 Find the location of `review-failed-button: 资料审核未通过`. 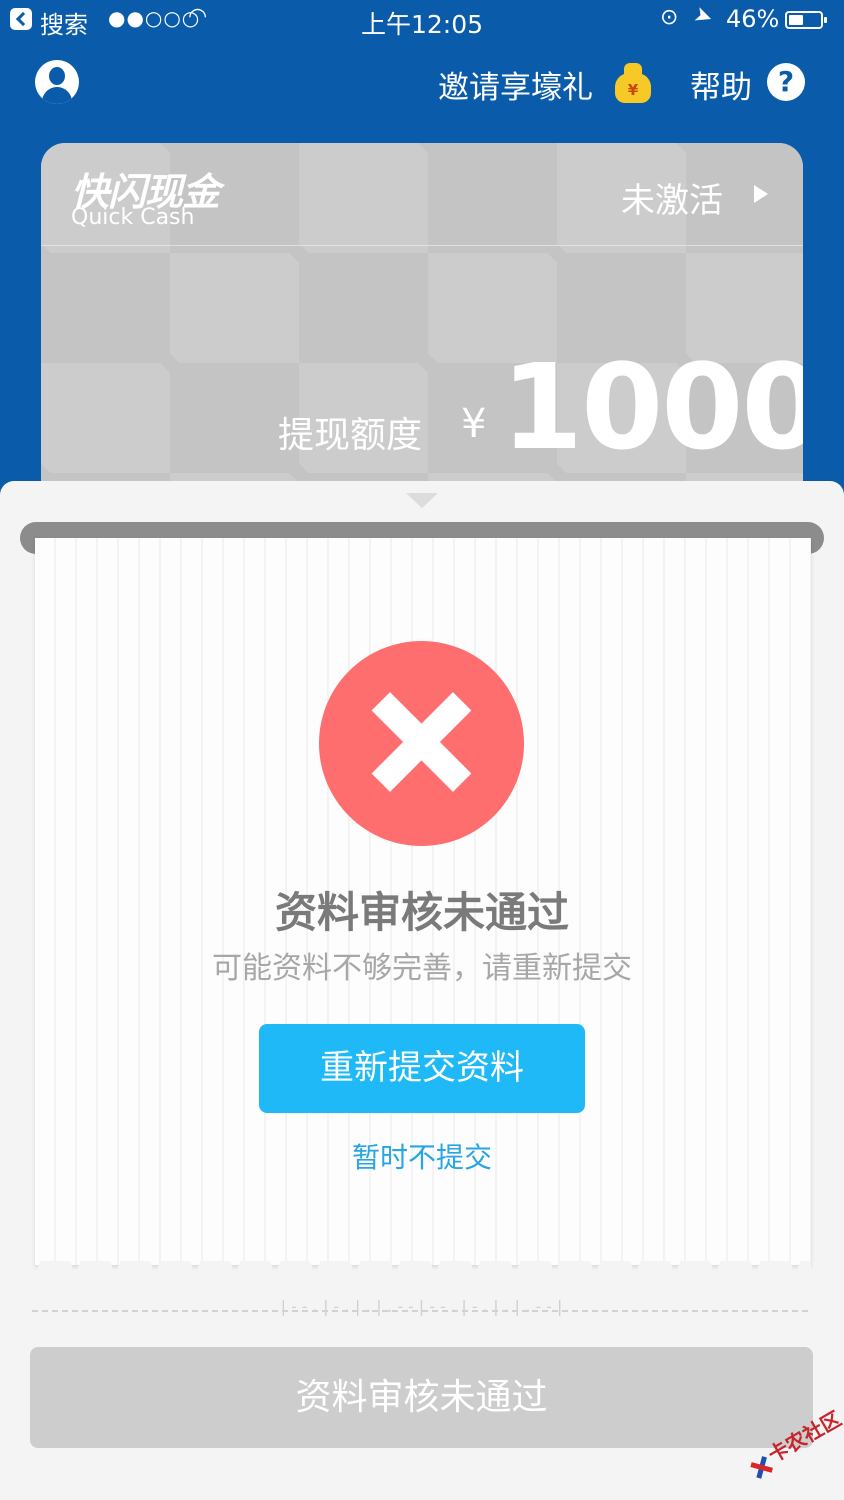

review-failed-button: 资料审核未通过 is located at coordinates (421, 1397).